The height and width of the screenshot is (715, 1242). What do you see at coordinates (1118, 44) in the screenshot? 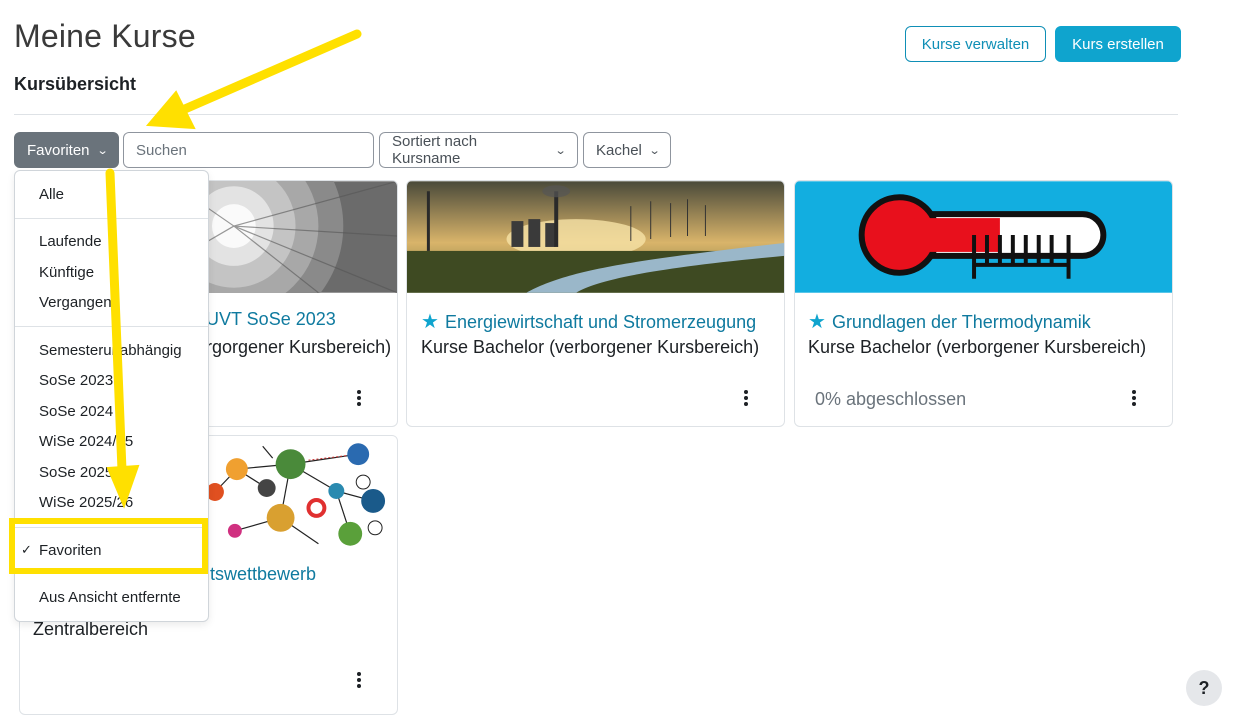
I see `create-course-button: Kurs erstellen` at bounding box center [1118, 44].